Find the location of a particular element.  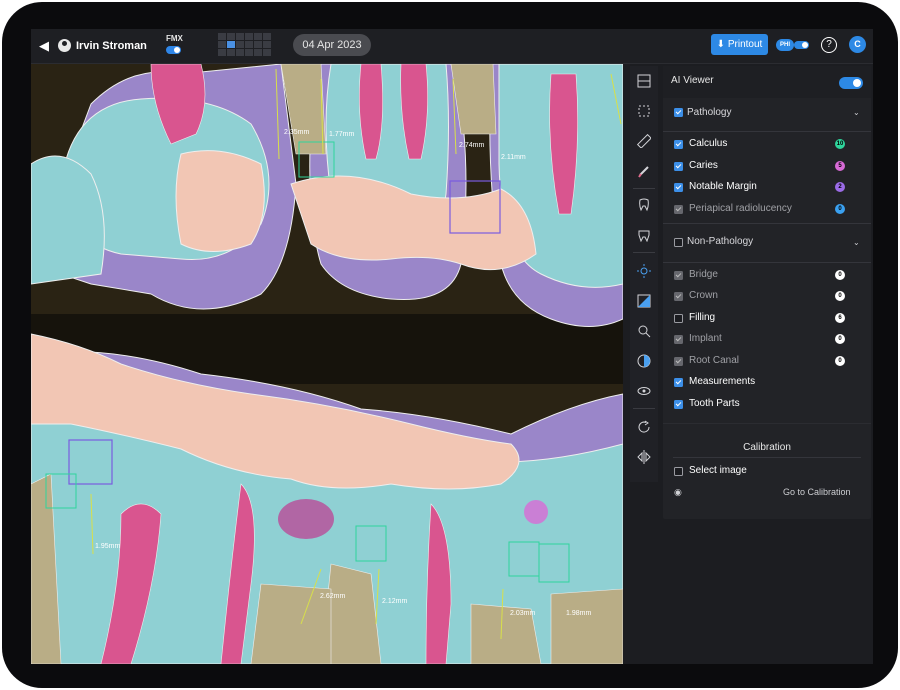

printout-button: ⬇ Printout is located at coordinates (739, 44).